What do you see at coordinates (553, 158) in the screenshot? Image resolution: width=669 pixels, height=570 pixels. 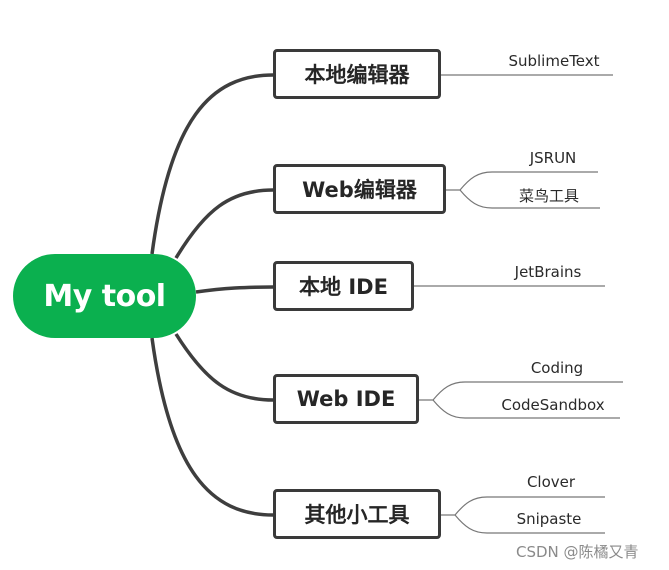 I see `leaf-jsrun: JSRUN` at bounding box center [553, 158].